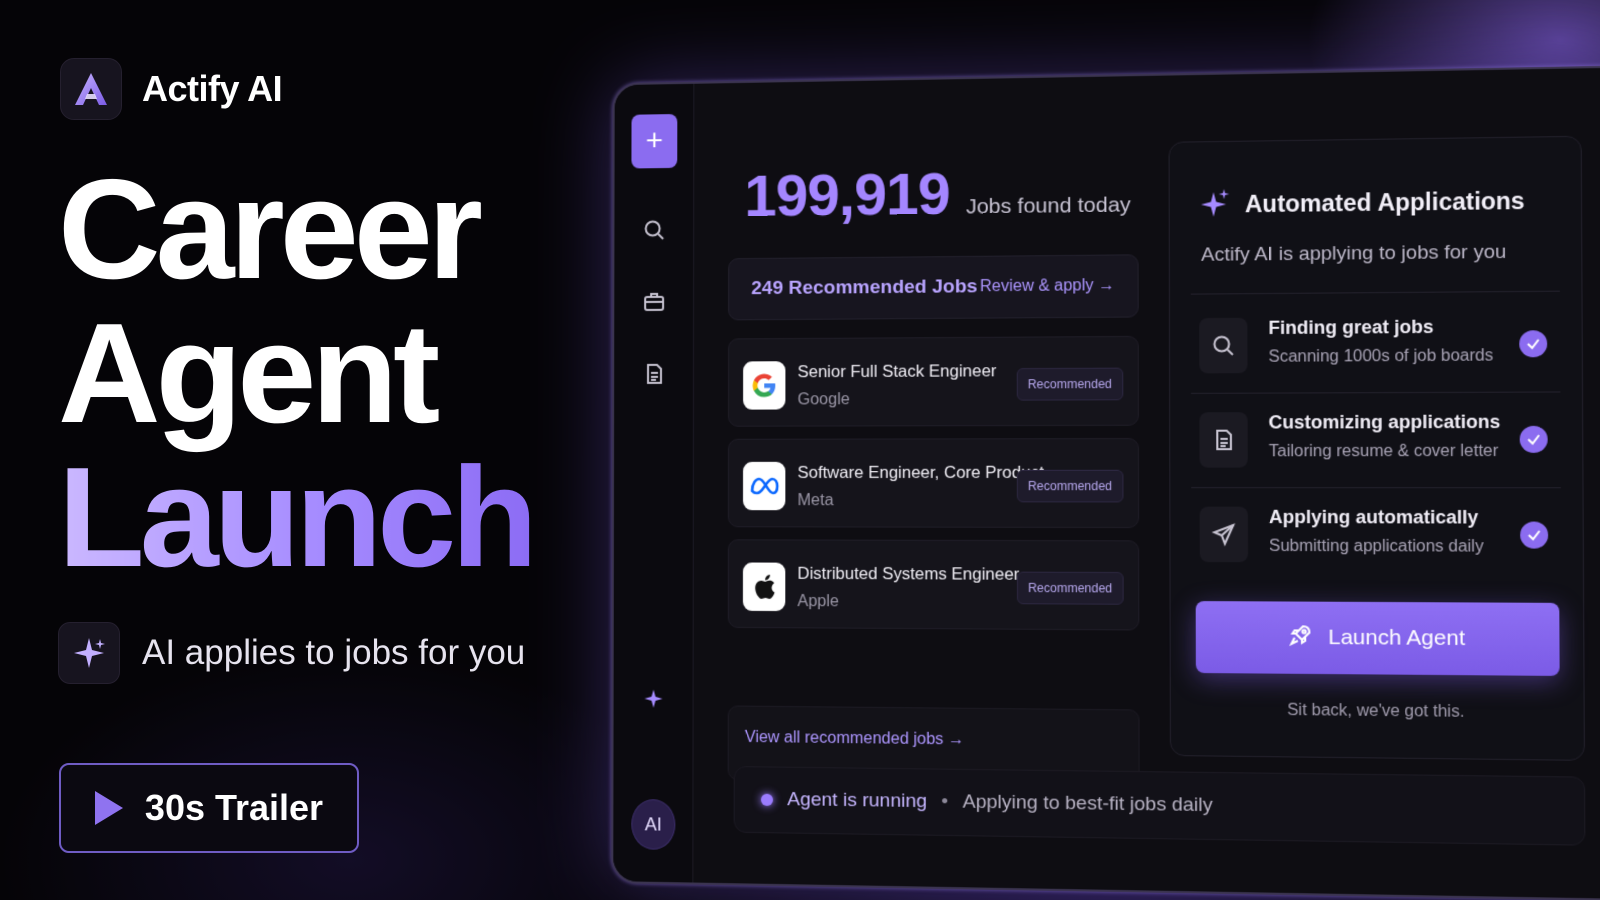 Image resolution: width=1600 pixels, height=900 pixels. What do you see at coordinates (1048, 206) in the screenshot?
I see `jobs-found-label: Jobs found today` at bounding box center [1048, 206].